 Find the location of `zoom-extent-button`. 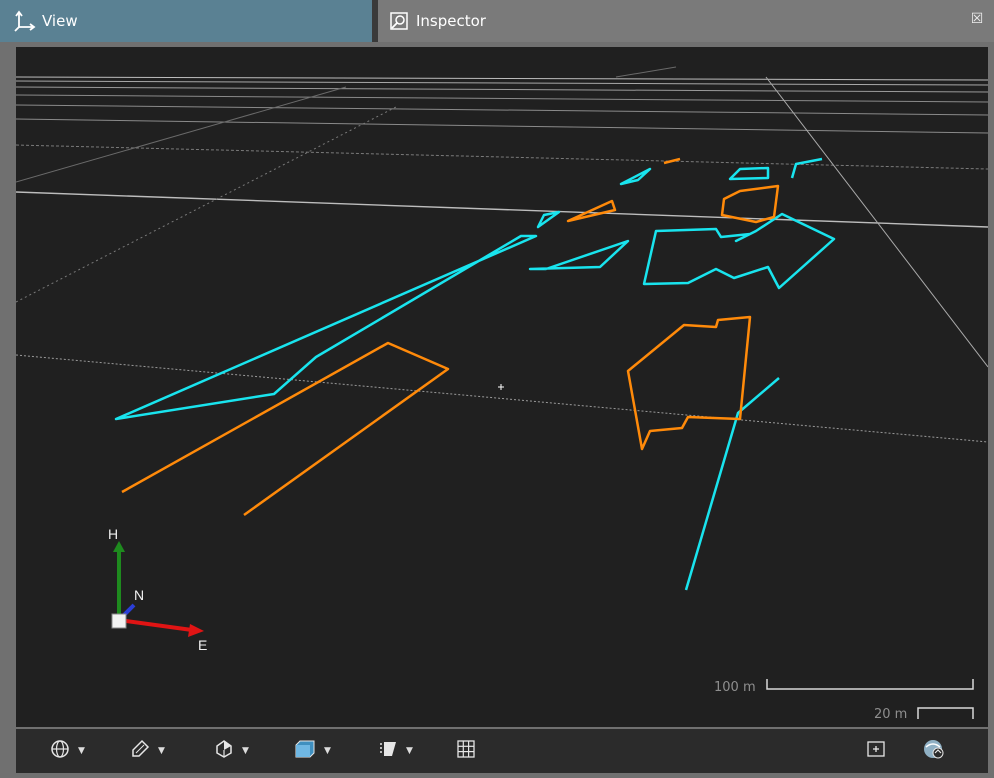

zoom-extent-button is located at coordinates (876, 751).